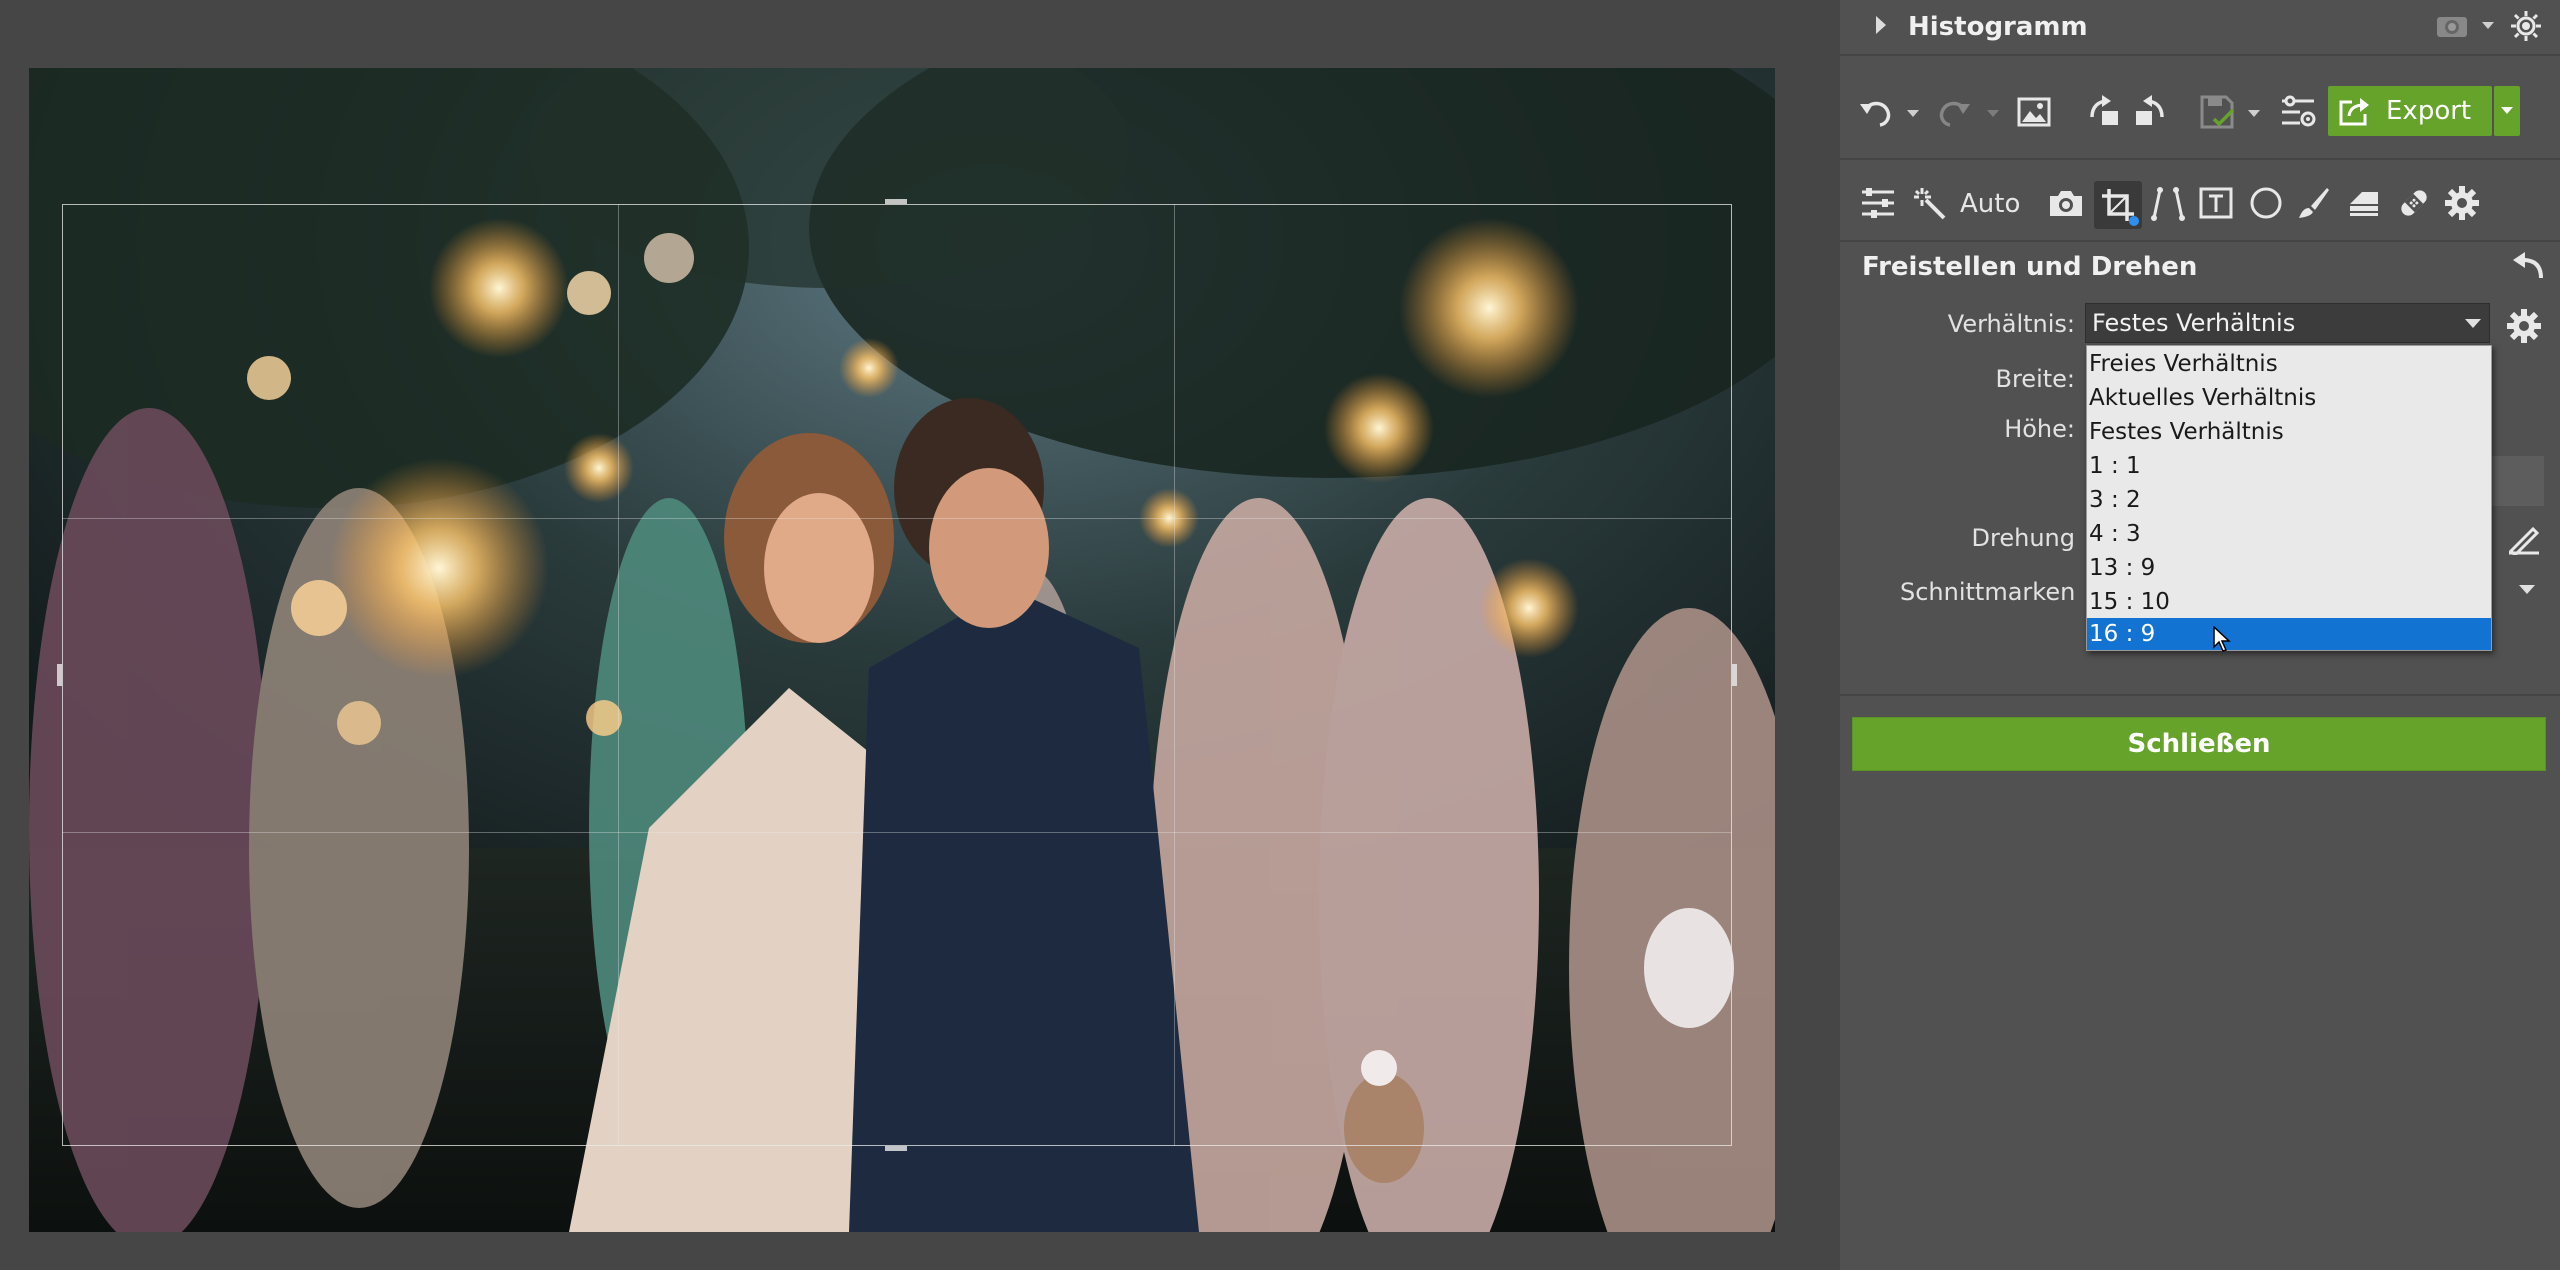  What do you see at coordinates (1913, 113) in the screenshot?
I see `undo-history-chevron-icon` at bounding box center [1913, 113].